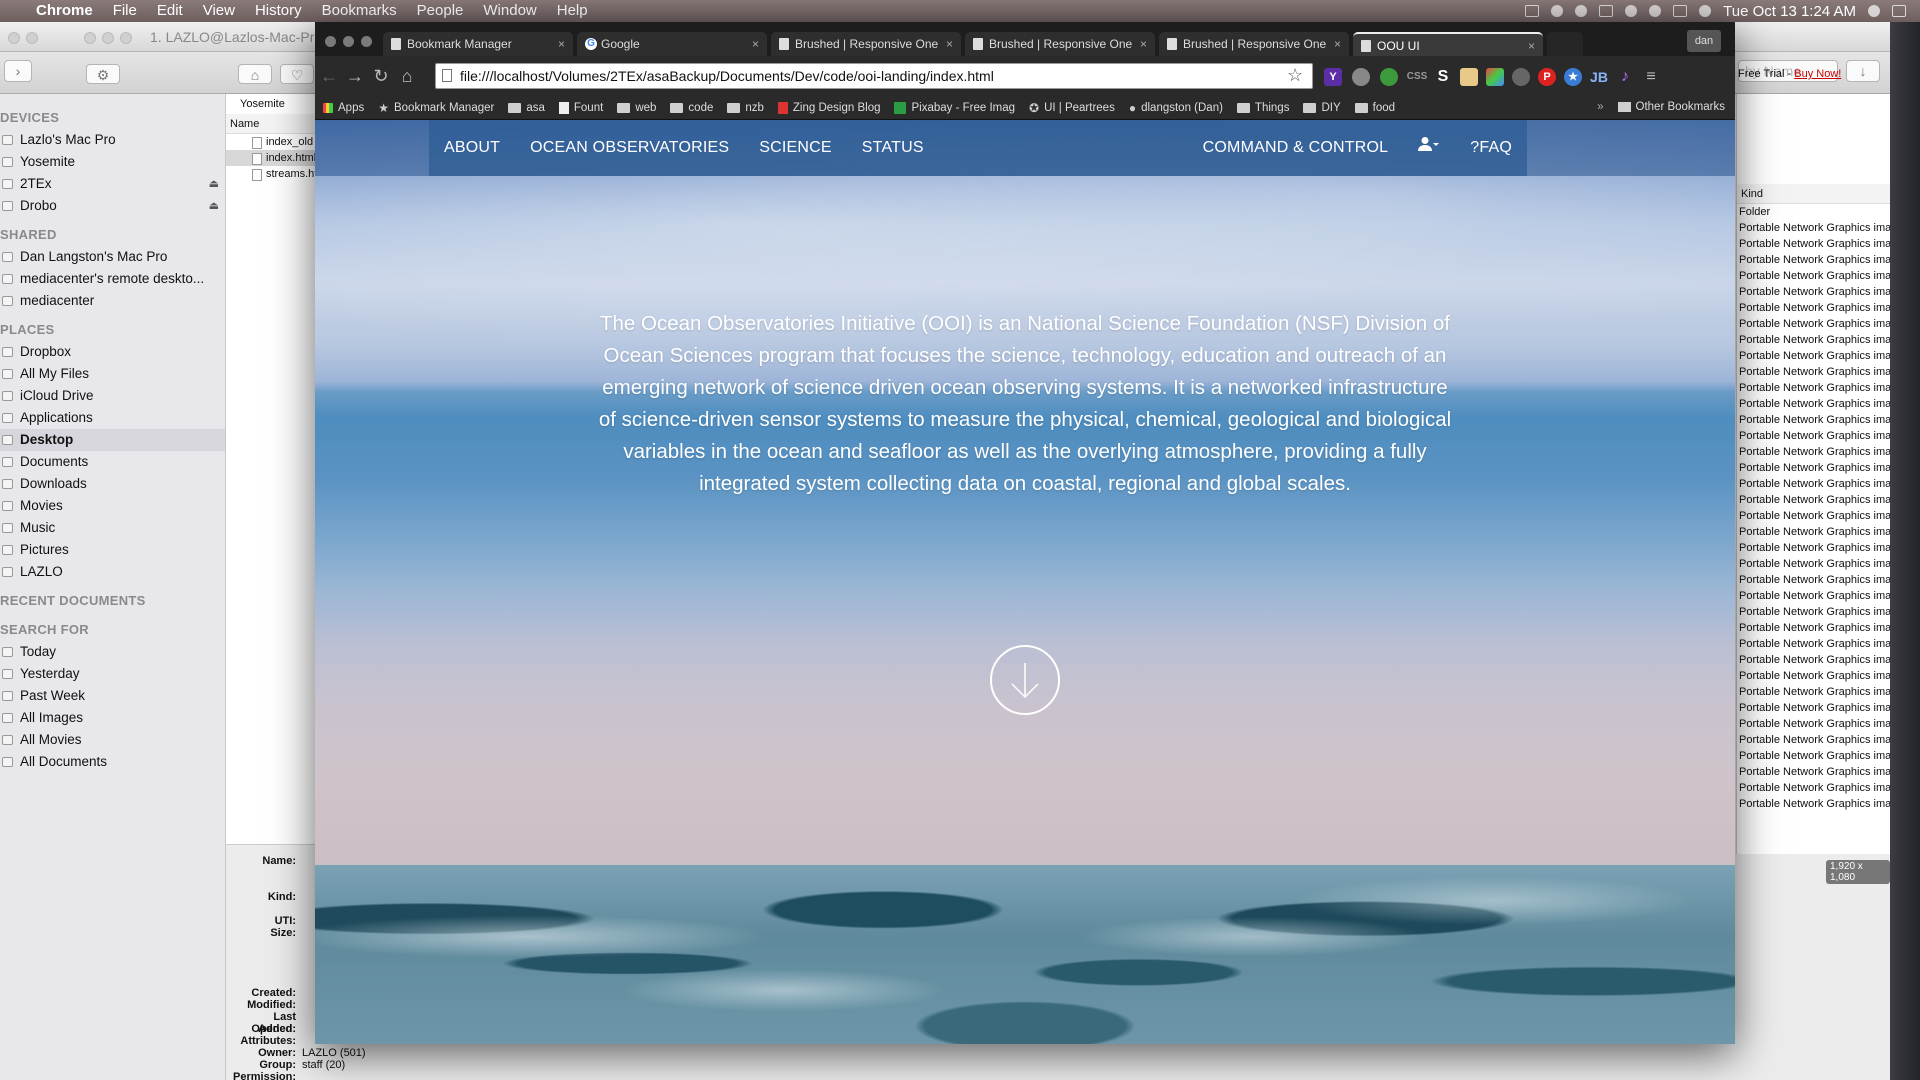 The width and height of the screenshot is (1920, 1080). Describe the element at coordinates (1581, 11) in the screenshot. I see `notification-bell-icon` at that location.